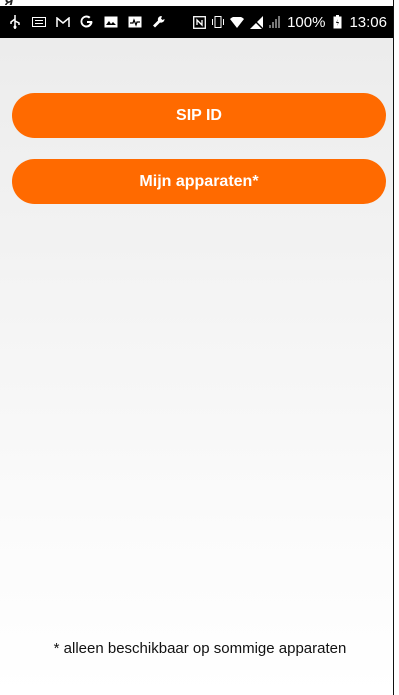 Image resolution: width=399 pixels, height=695 pixels. Describe the element at coordinates (337, 22) in the screenshot. I see `battery-icon` at that location.